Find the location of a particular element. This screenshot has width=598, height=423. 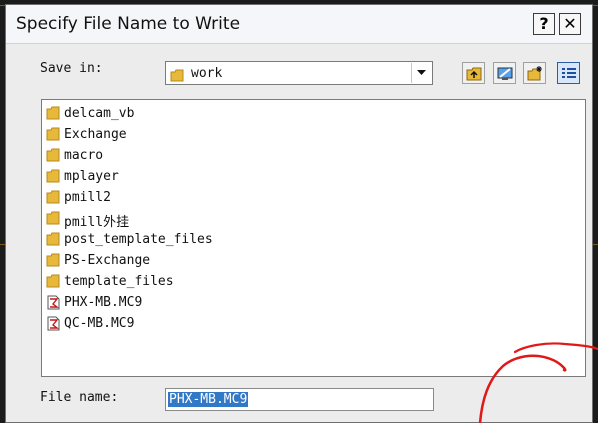

title-bar: Specify File Name to Write ? ✕ is located at coordinates (299, 24).